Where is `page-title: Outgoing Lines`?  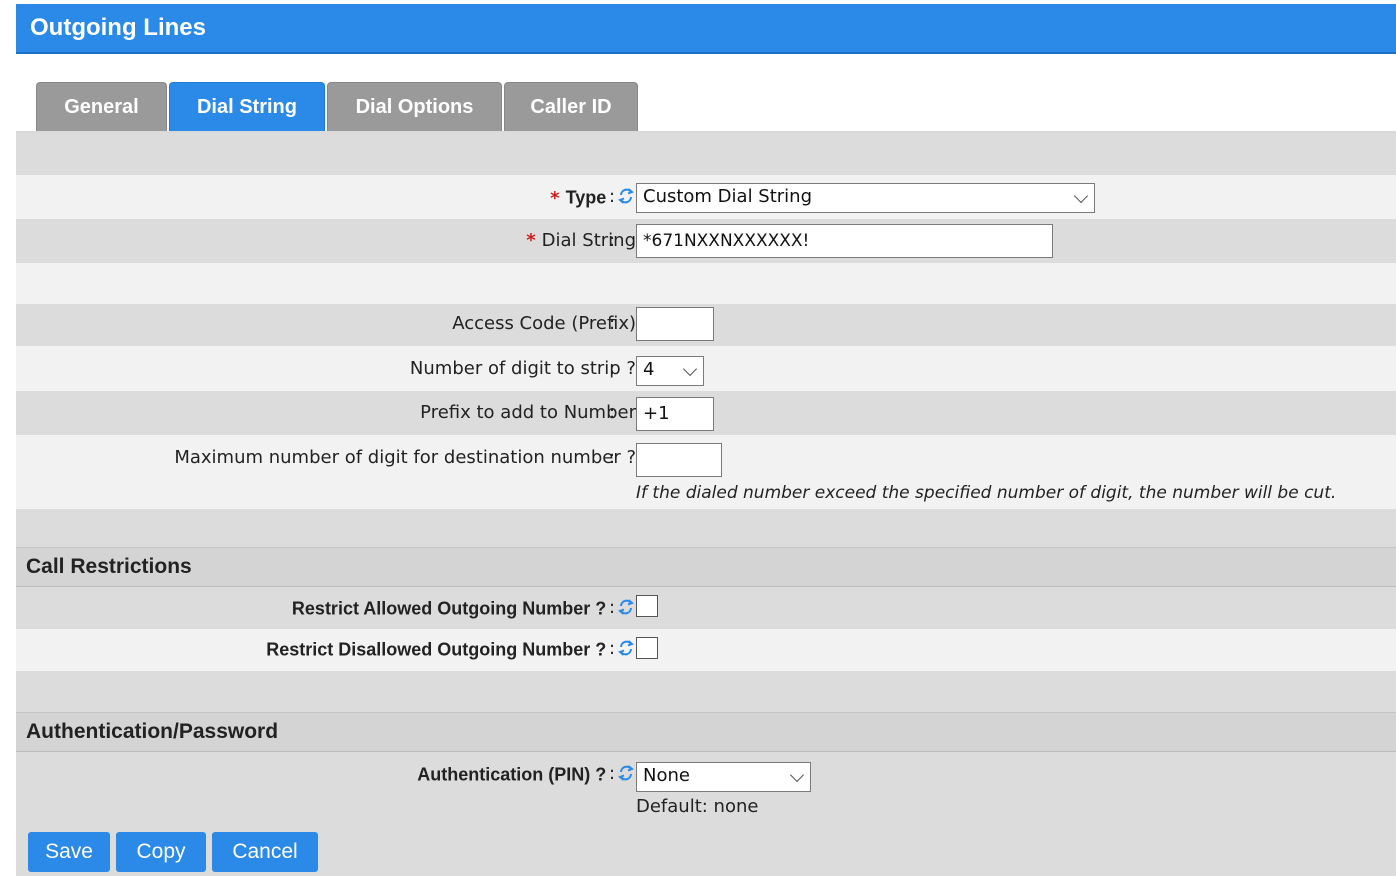
page-title: Outgoing Lines is located at coordinates (706, 29).